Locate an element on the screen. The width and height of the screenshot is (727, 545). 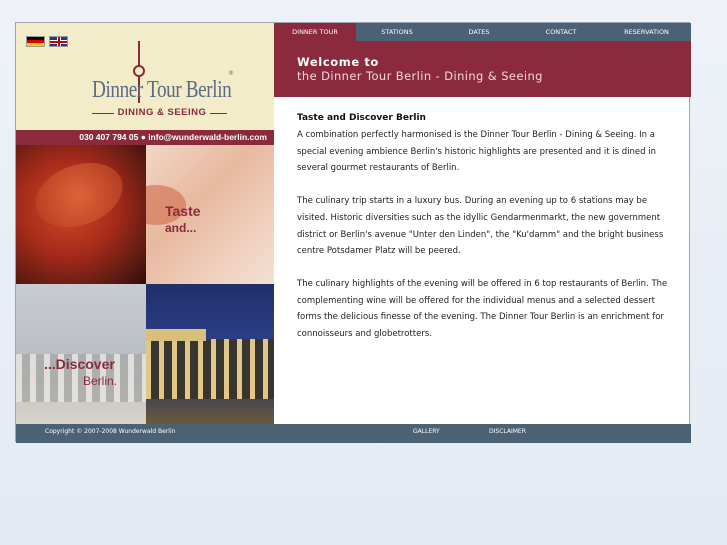
logo: Dinner Tour Berlin ® DINING & SEEING is located at coordinates (161, 81).